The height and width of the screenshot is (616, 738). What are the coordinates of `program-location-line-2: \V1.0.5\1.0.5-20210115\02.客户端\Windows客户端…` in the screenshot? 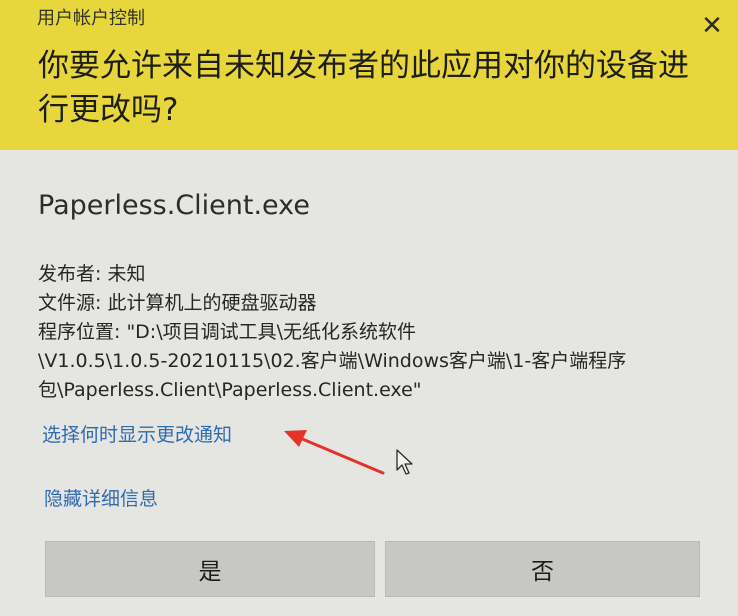 It's located at (332, 361).